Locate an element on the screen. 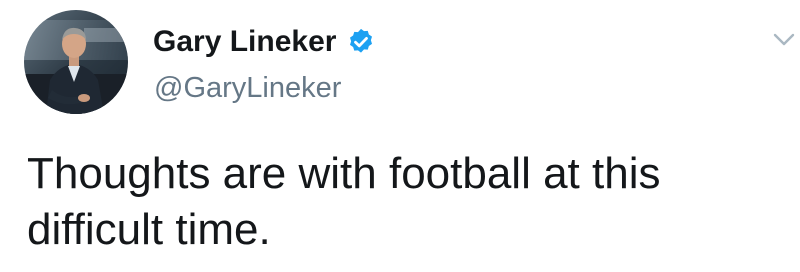 The image size is (800, 272). display-name: Gary Lineker is located at coordinates (244, 42).